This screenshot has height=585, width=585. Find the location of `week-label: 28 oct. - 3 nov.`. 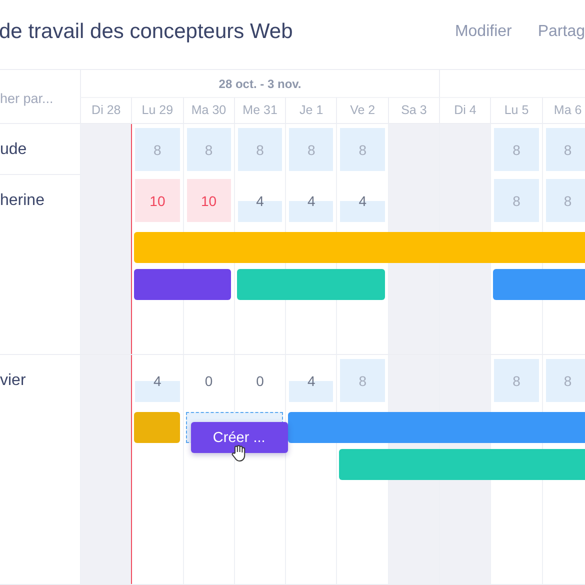

week-label: 28 oct. - 3 nov. is located at coordinates (260, 83).